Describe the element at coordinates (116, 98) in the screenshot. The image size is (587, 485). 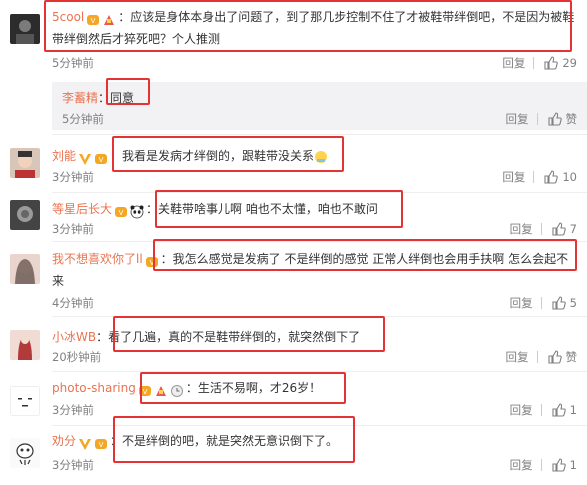
I see `comment-text: ：同意` at that location.